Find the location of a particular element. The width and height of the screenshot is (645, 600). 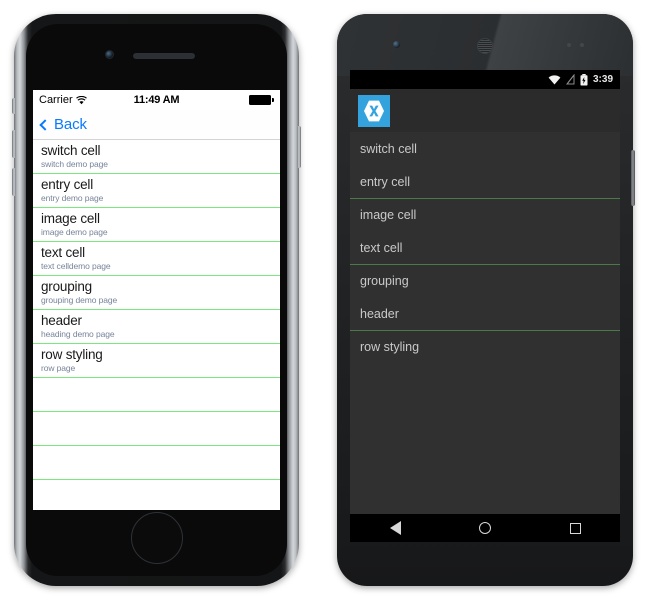

ios-clock-label: 11:49 AM is located at coordinates (156, 100).